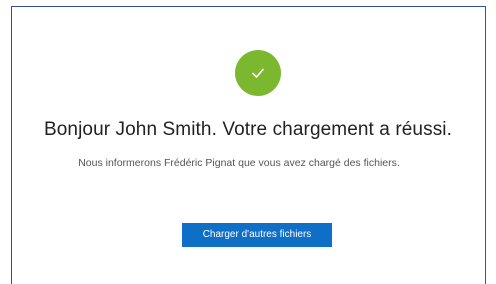 The width and height of the screenshot is (496, 284). I want to click on upload-more-files-button: Charger d'autres fichiers, so click(257, 235).